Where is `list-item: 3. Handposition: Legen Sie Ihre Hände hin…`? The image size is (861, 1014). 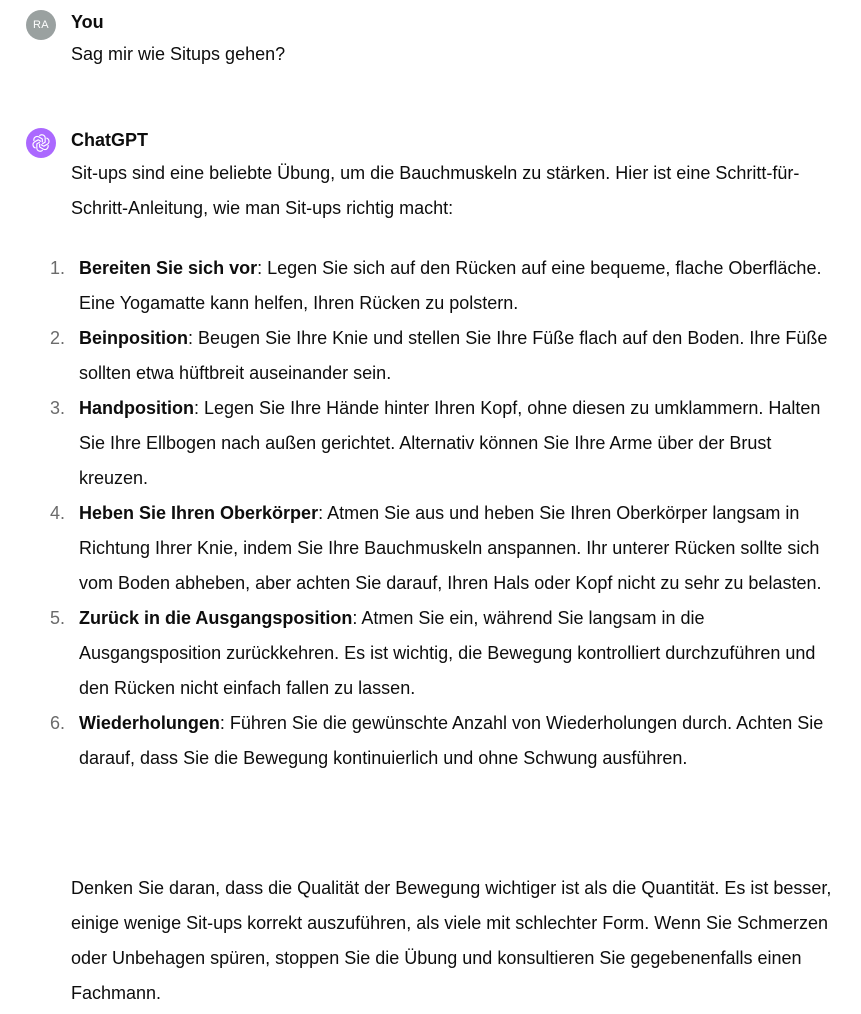
list-item: 3. Handposition: Legen Sie Ihre Hände hin… is located at coordinates (441, 443).